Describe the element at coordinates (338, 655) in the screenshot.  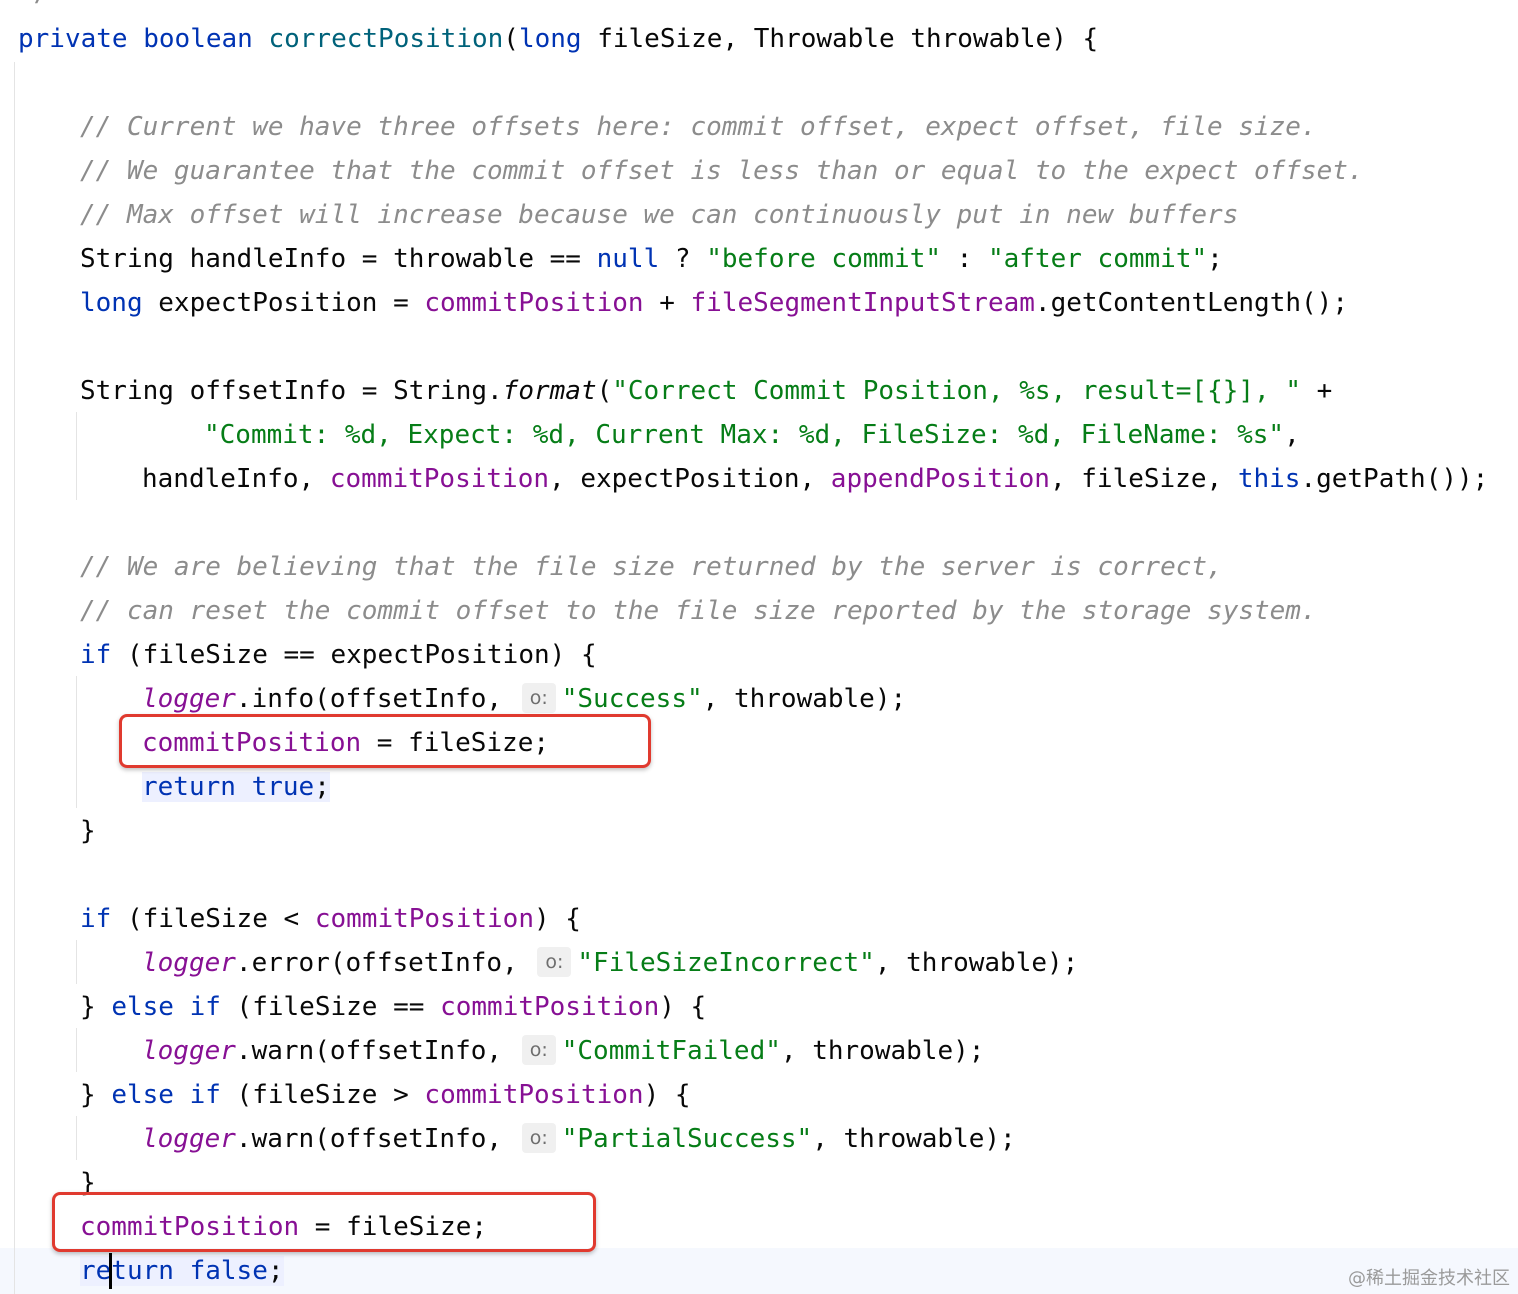
I see `code-line-if-equal: if (fileSize == expectPosition) {` at that location.